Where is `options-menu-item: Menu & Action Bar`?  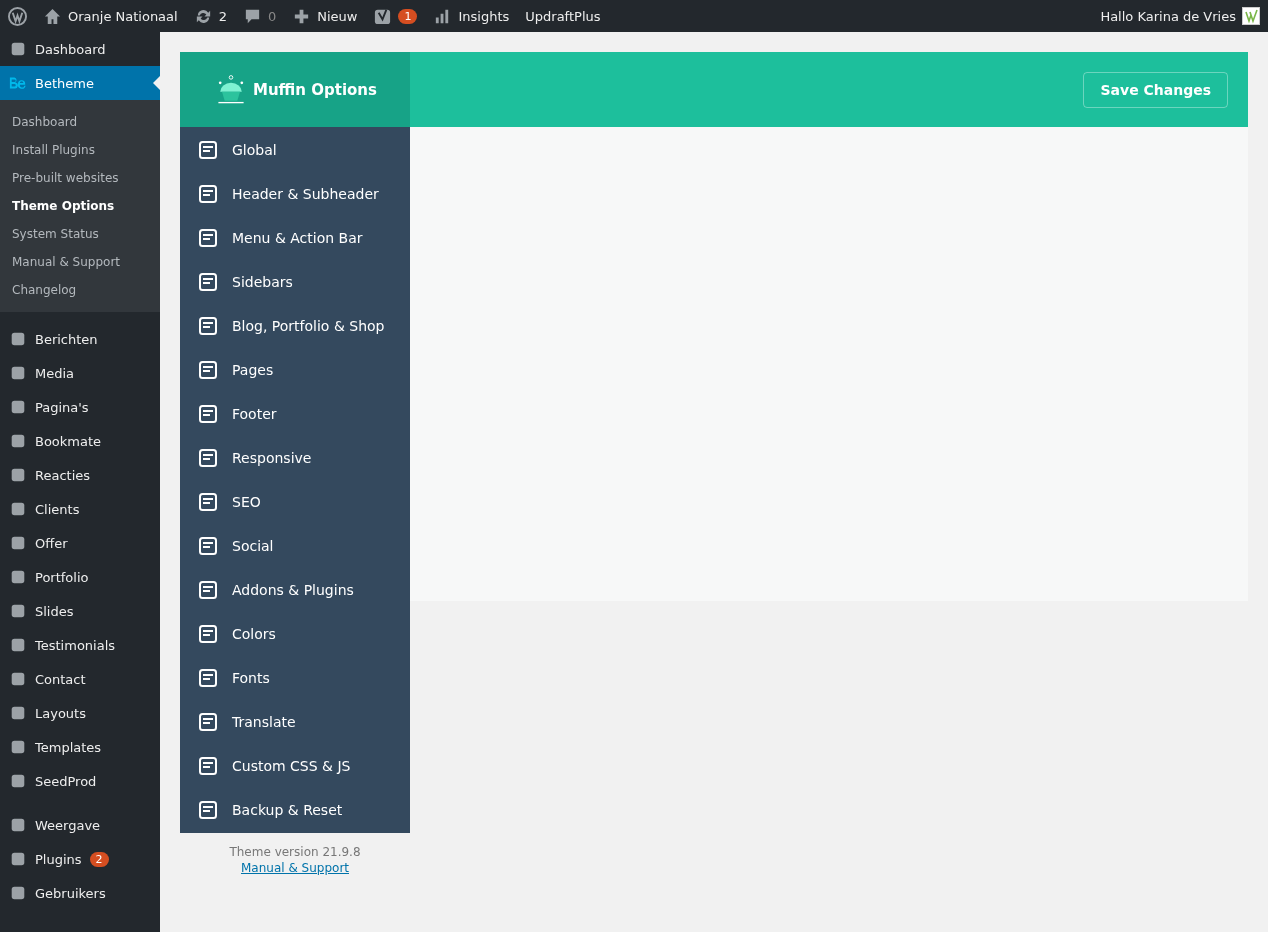
options-menu-item: Menu & Action Bar is located at coordinates (295, 238).